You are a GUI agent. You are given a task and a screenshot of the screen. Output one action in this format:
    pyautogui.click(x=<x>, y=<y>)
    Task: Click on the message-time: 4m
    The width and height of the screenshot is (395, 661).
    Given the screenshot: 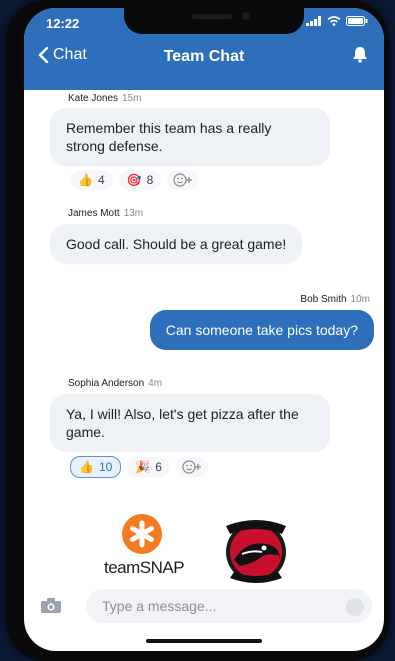 What is the action you would take?
    pyautogui.click(x=155, y=383)
    